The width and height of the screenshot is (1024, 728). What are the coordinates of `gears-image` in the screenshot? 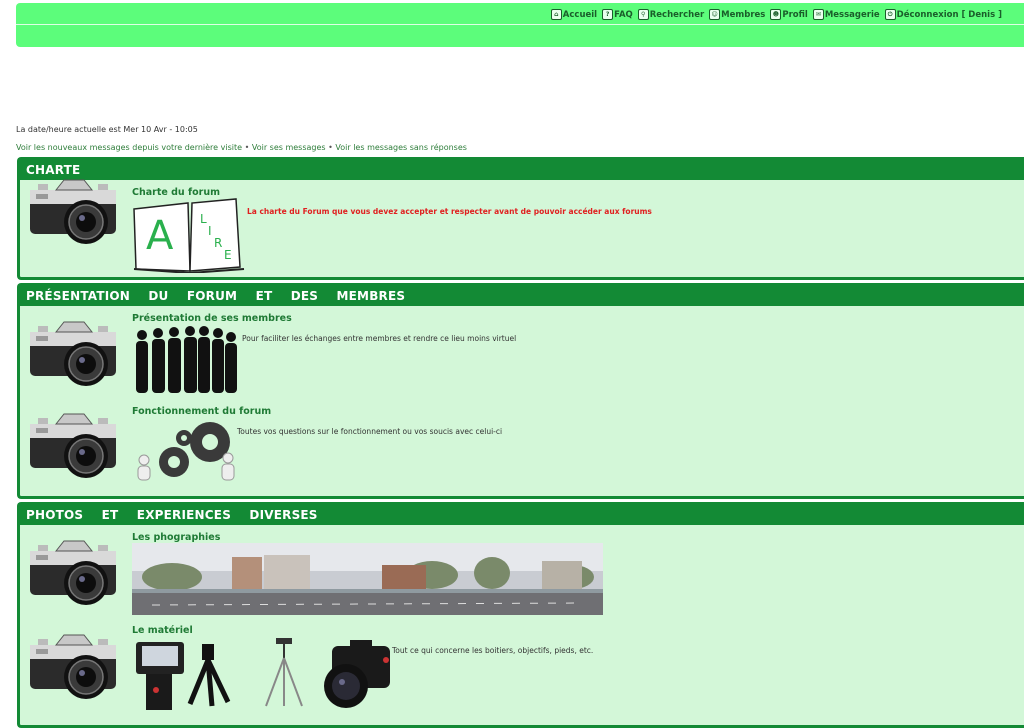 It's located at (186, 451).